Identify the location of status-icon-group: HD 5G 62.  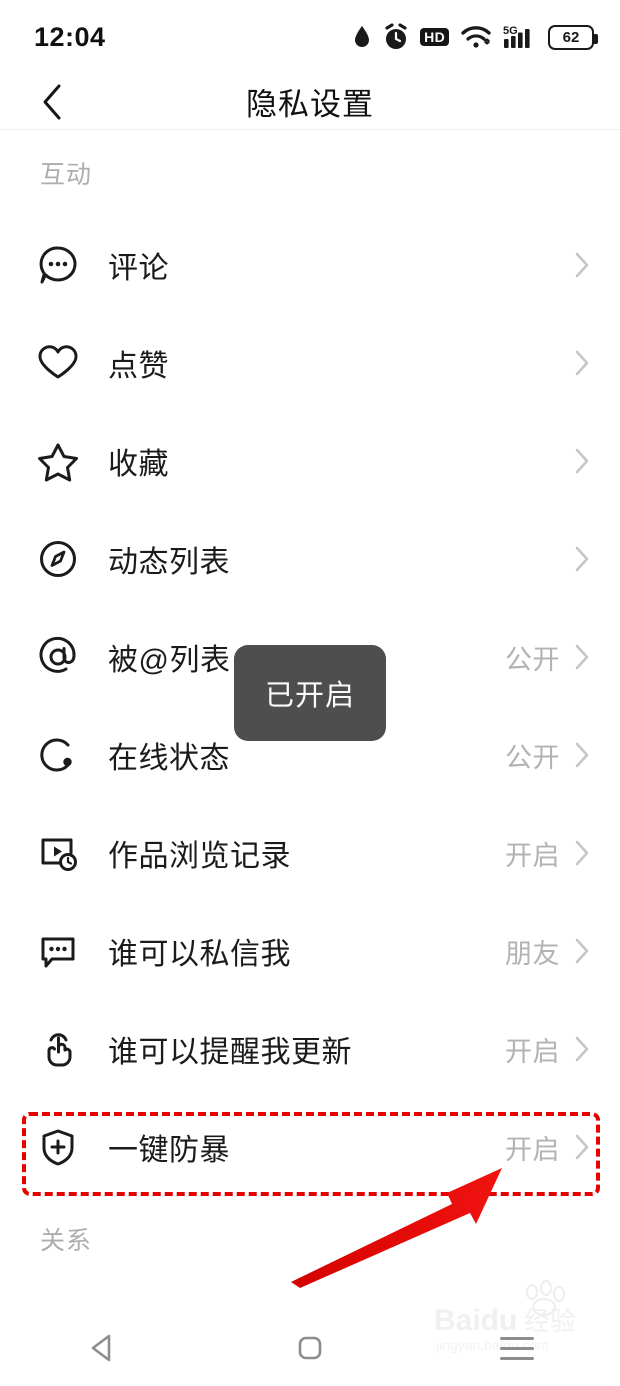
(475, 37).